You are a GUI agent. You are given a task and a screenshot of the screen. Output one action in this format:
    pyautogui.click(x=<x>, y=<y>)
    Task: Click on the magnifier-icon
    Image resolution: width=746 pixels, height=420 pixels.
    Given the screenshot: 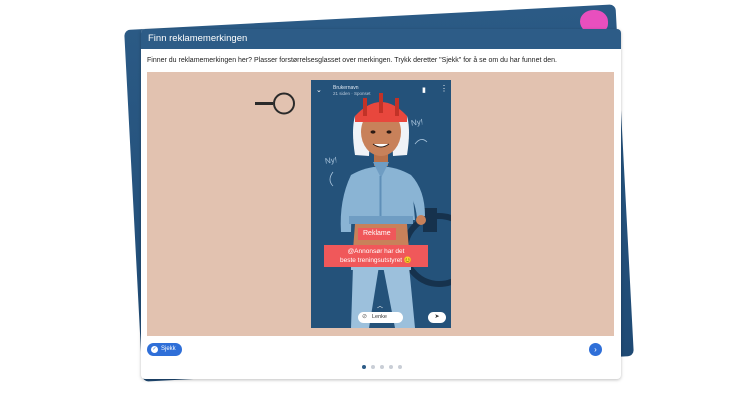 What is the action you would take?
    pyautogui.click(x=275, y=104)
    